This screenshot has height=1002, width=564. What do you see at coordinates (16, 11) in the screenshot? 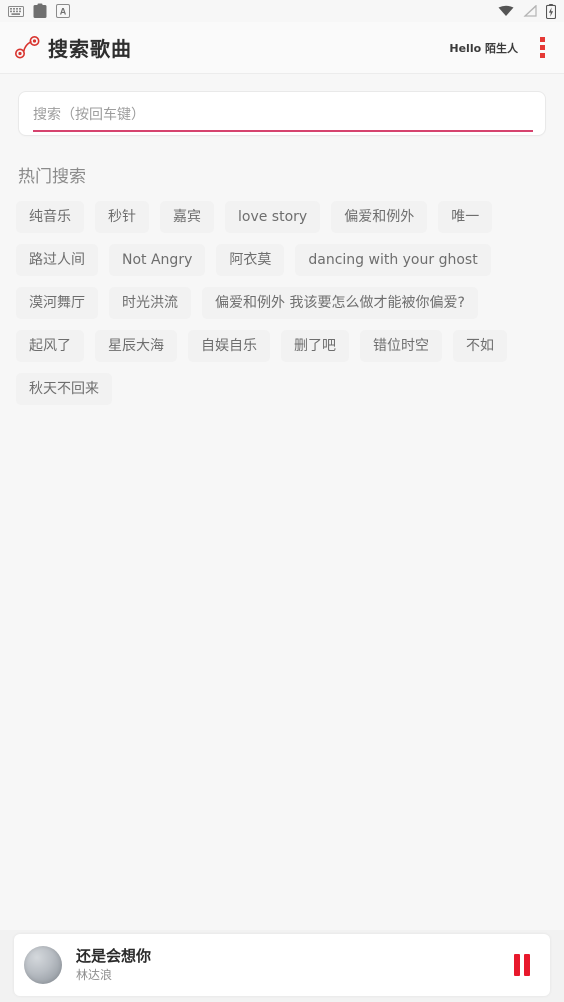
I see `keyboard-icon` at bounding box center [16, 11].